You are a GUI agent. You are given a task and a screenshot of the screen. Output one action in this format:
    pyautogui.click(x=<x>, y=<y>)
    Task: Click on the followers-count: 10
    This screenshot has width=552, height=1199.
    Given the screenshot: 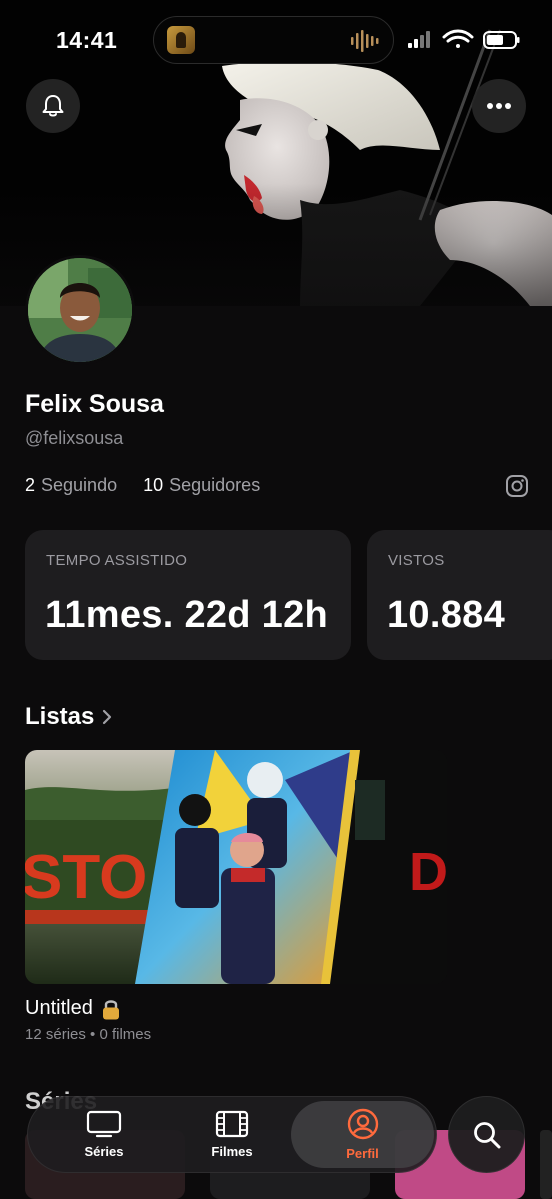 What is the action you would take?
    pyautogui.click(x=153, y=485)
    